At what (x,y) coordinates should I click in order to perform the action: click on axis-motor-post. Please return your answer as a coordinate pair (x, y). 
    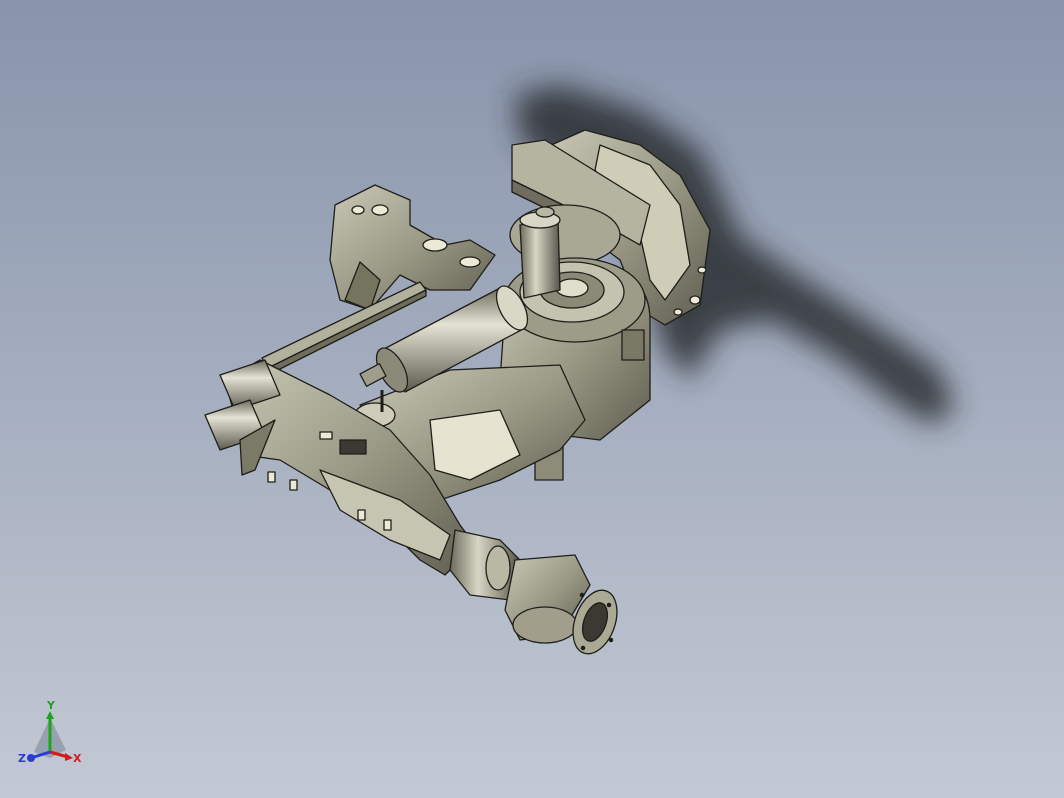
    Looking at the image, I should click on (540, 252).